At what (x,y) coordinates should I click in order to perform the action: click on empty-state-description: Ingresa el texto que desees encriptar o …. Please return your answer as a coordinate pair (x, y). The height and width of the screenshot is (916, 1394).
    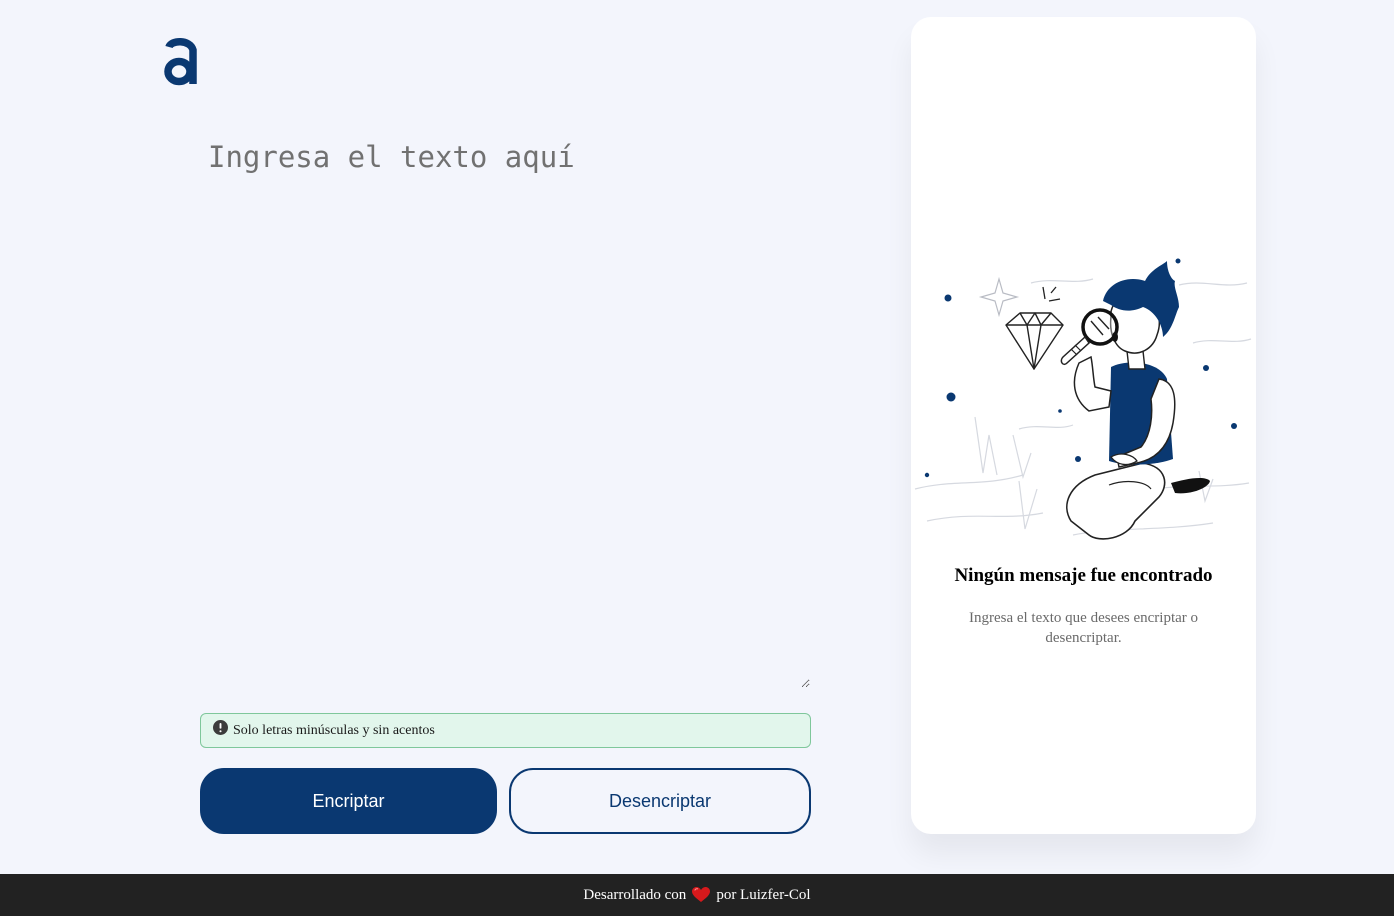
    Looking at the image, I should click on (1083, 628).